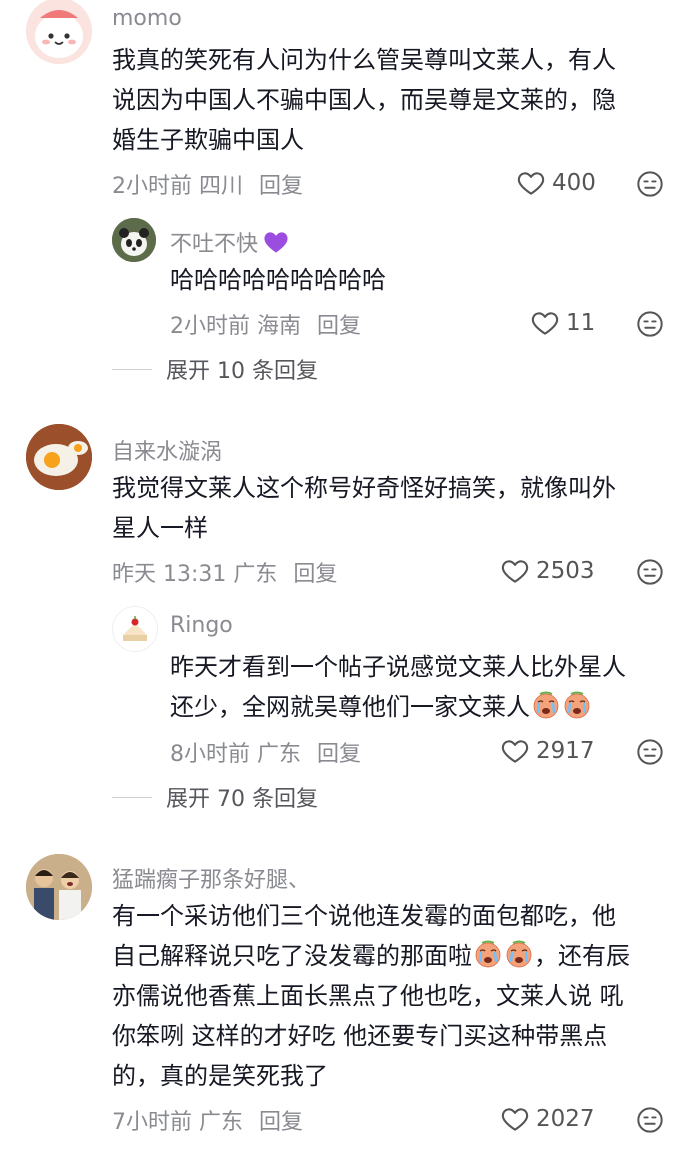 Image resolution: width=690 pixels, height=1156 pixels. Describe the element at coordinates (582, 956) in the screenshot. I see `comment-text-fragment: ，还有辰` at that location.